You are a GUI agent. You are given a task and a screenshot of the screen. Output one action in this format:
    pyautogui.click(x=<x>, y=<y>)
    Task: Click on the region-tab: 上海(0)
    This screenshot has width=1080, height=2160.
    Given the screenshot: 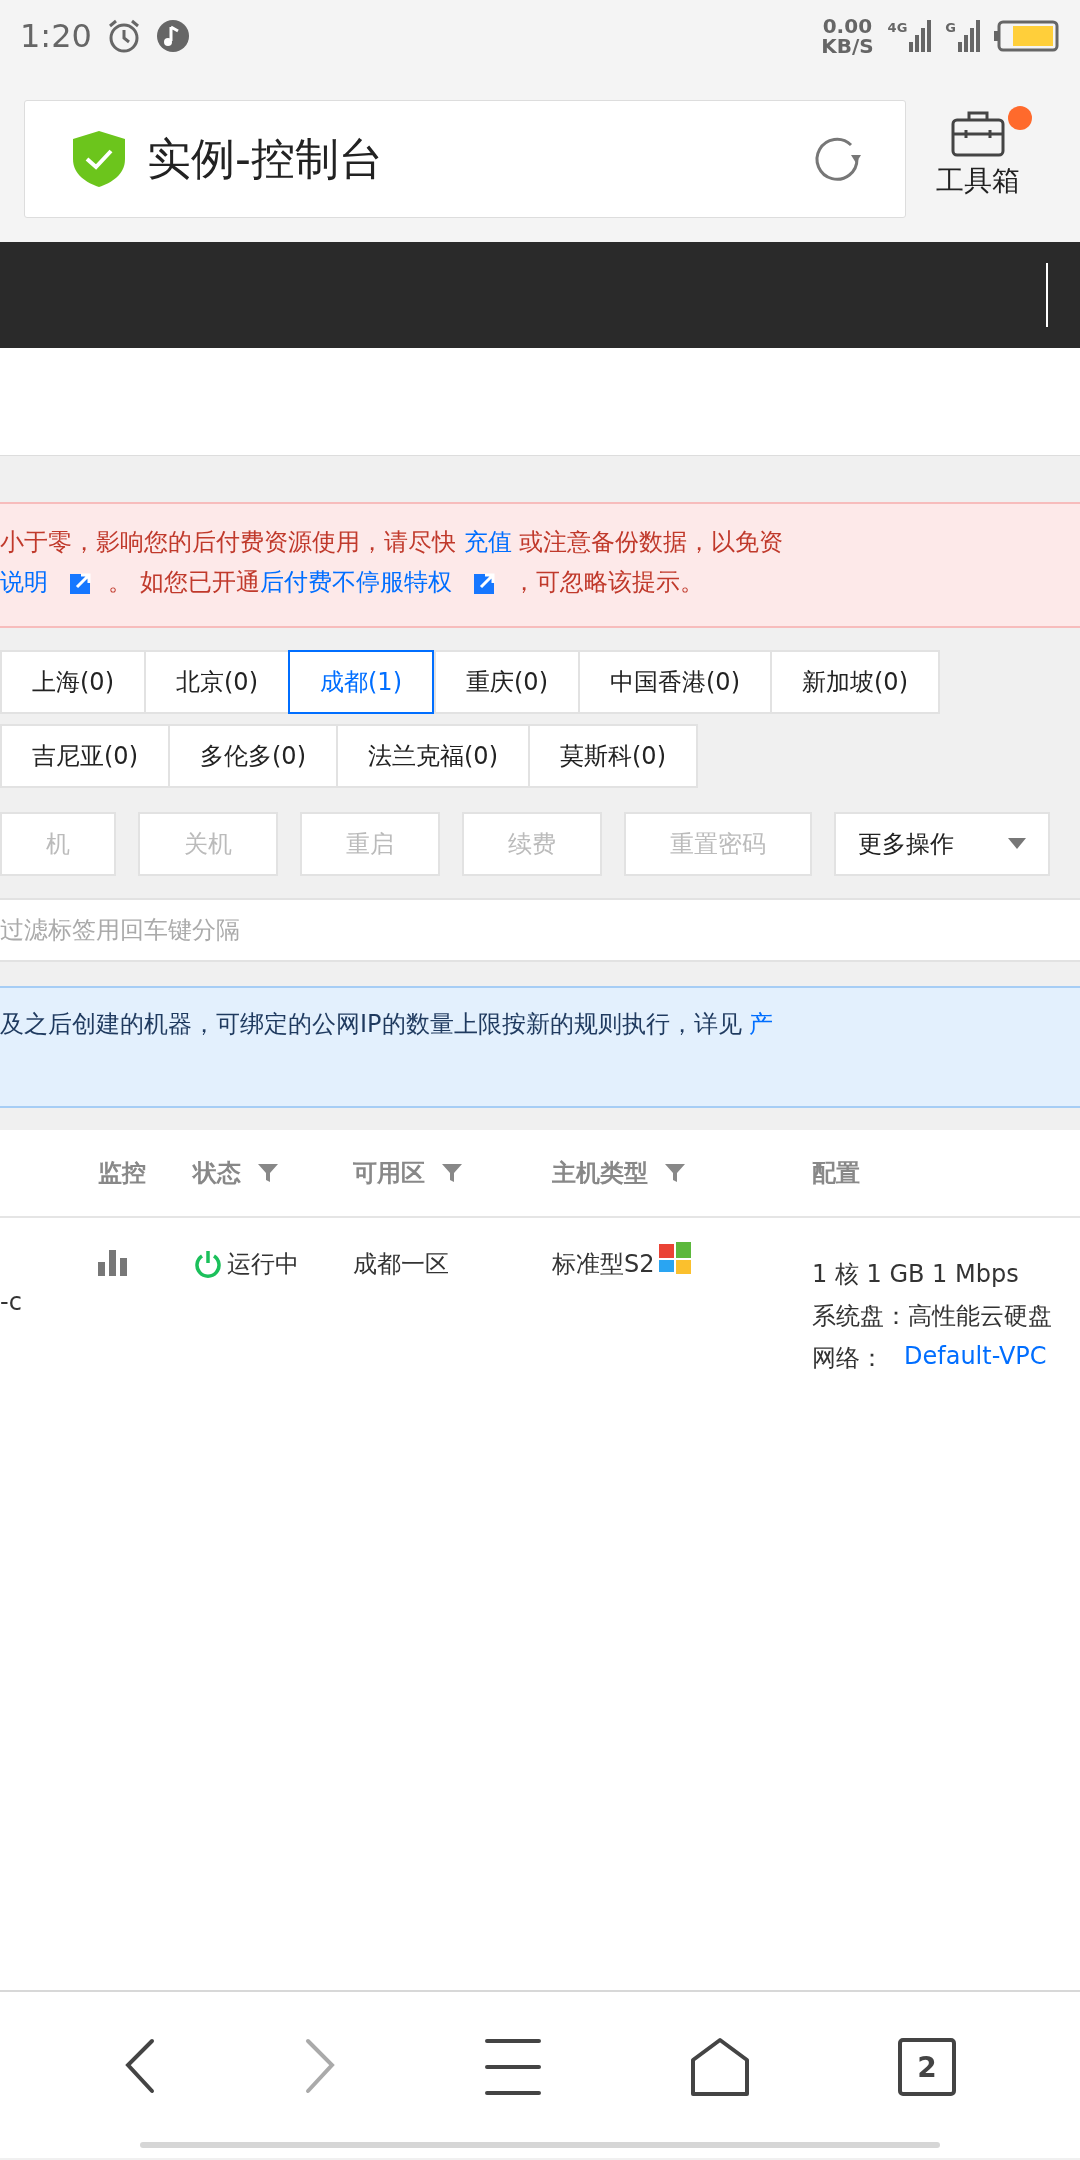 What is the action you would take?
    pyautogui.click(x=73, y=682)
    